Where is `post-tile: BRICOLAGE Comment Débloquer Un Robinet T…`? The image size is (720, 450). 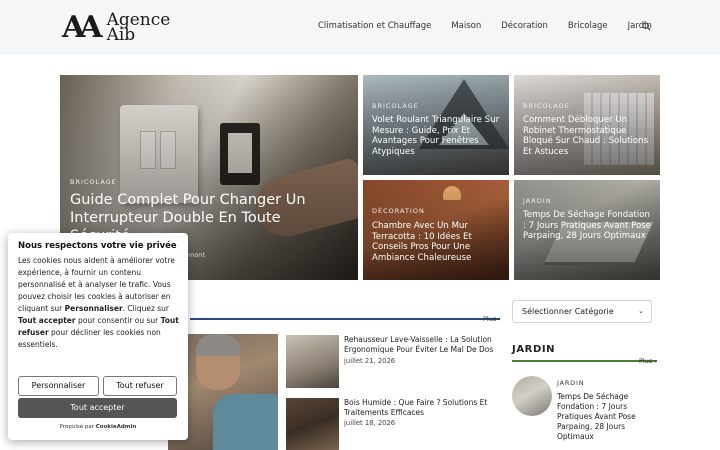 post-tile: BRICOLAGE Comment Débloquer Un Robinet T… is located at coordinates (587, 125).